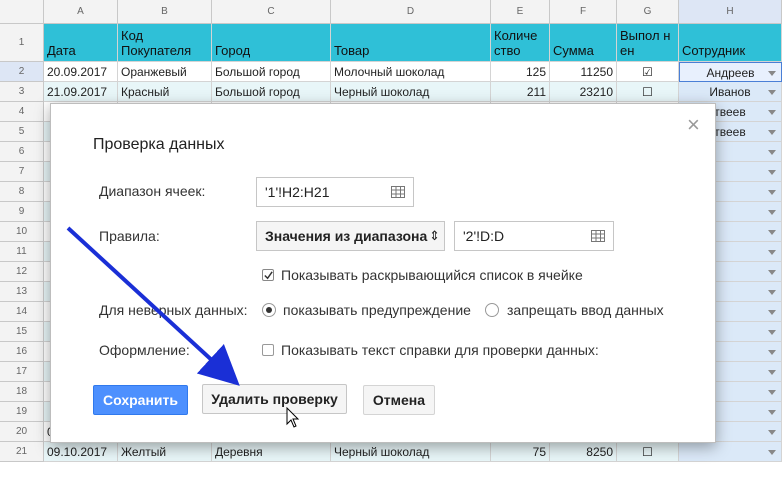 The height and width of the screenshot is (485, 782). Describe the element at coordinates (153, 306) in the screenshot. I see `blue-arrow-icon` at that location.